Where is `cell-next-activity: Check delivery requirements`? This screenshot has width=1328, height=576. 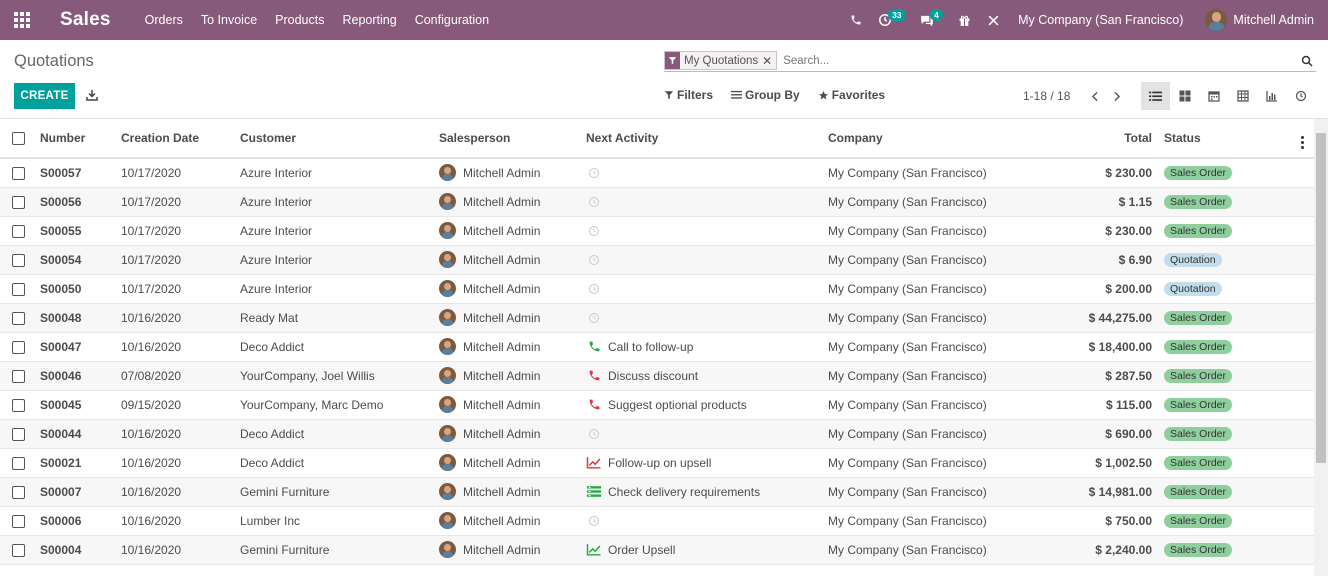
cell-next-activity: Check delivery requirements is located at coordinates (701, 492).